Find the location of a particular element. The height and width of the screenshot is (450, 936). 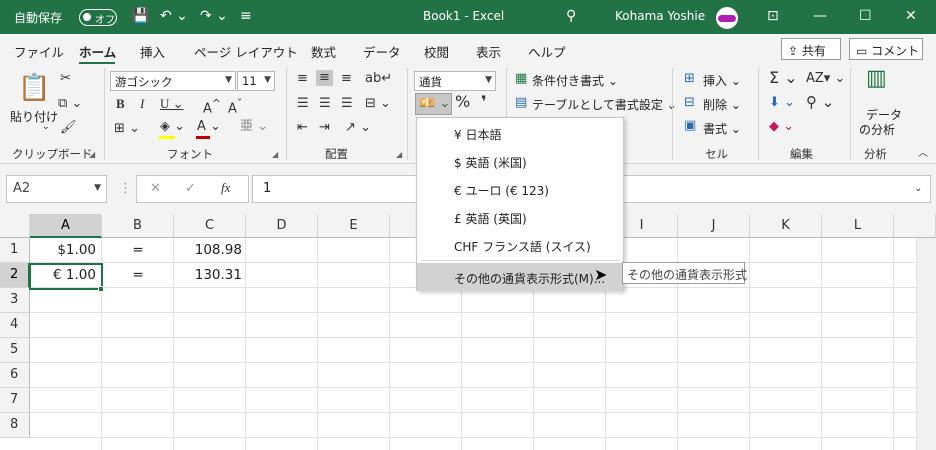

tab-file: ファイル is located at coordinates (39, 51).